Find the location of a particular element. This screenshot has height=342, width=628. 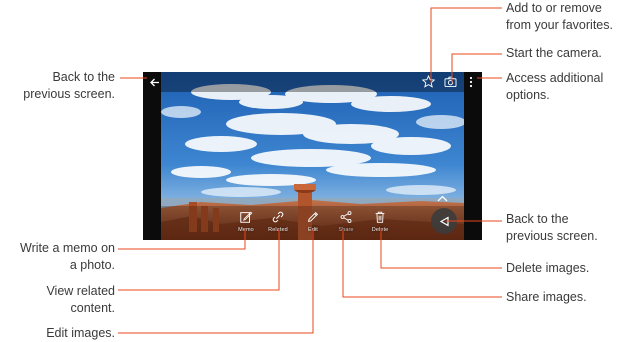

callout-related: View related content. is located at coordinates (80, 299).